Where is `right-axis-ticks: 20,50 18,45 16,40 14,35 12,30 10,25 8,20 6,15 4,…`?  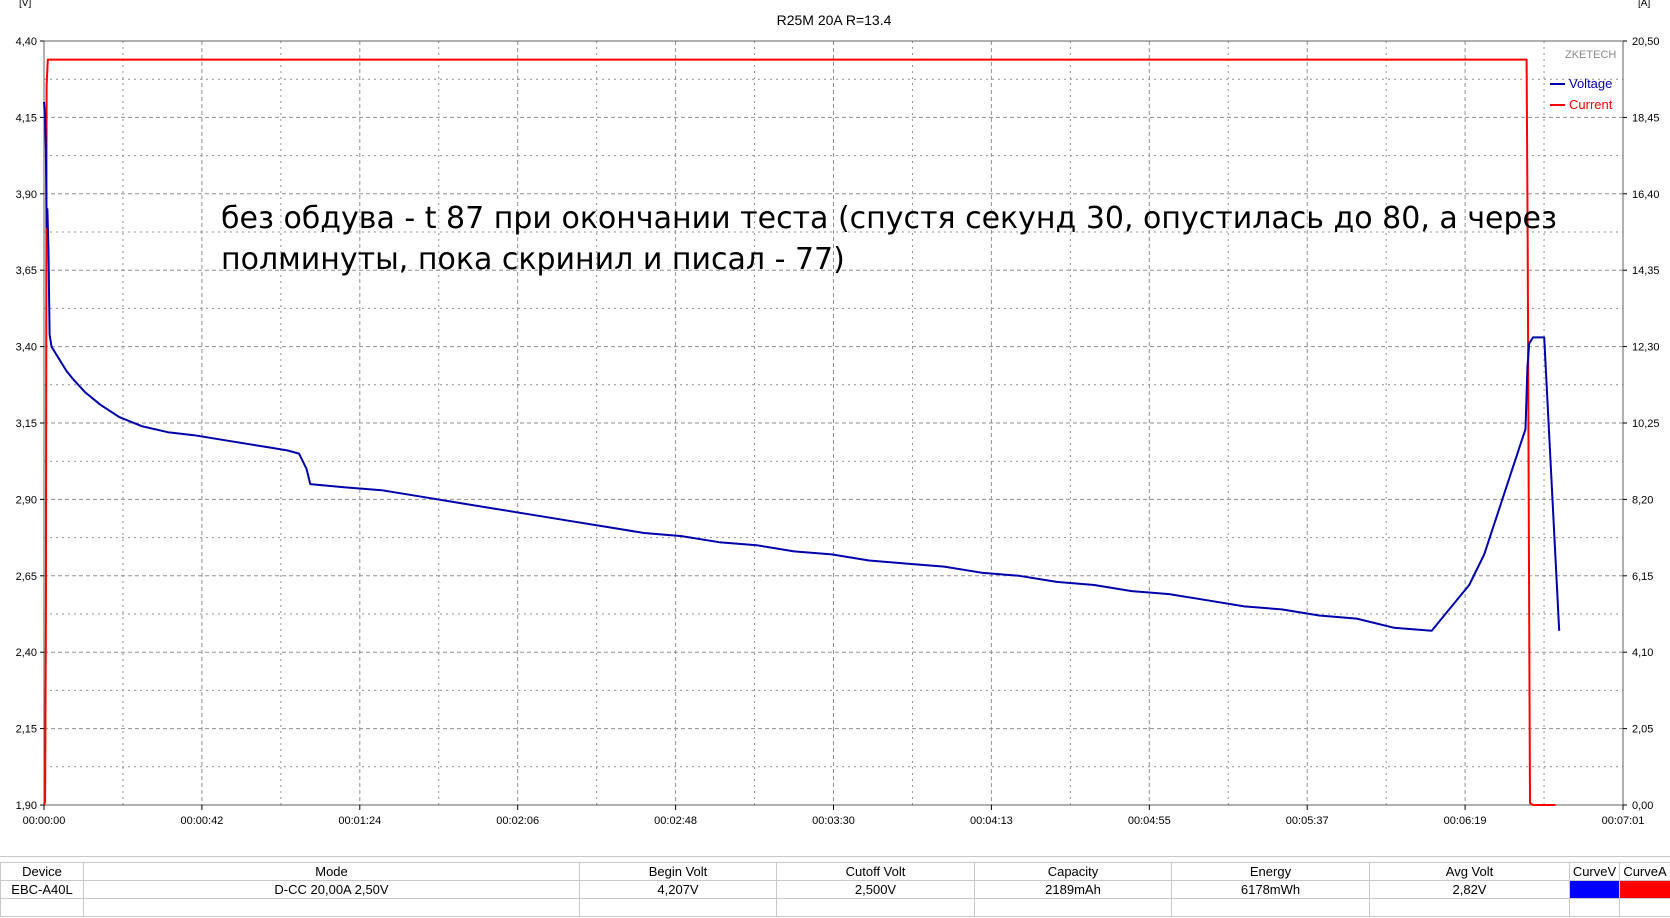 right-axis-ticks: 20,50 18,45 16,40 14,35 12,30 10,25 8,20 6,15 4,… is located at coordinates (1641, 424).